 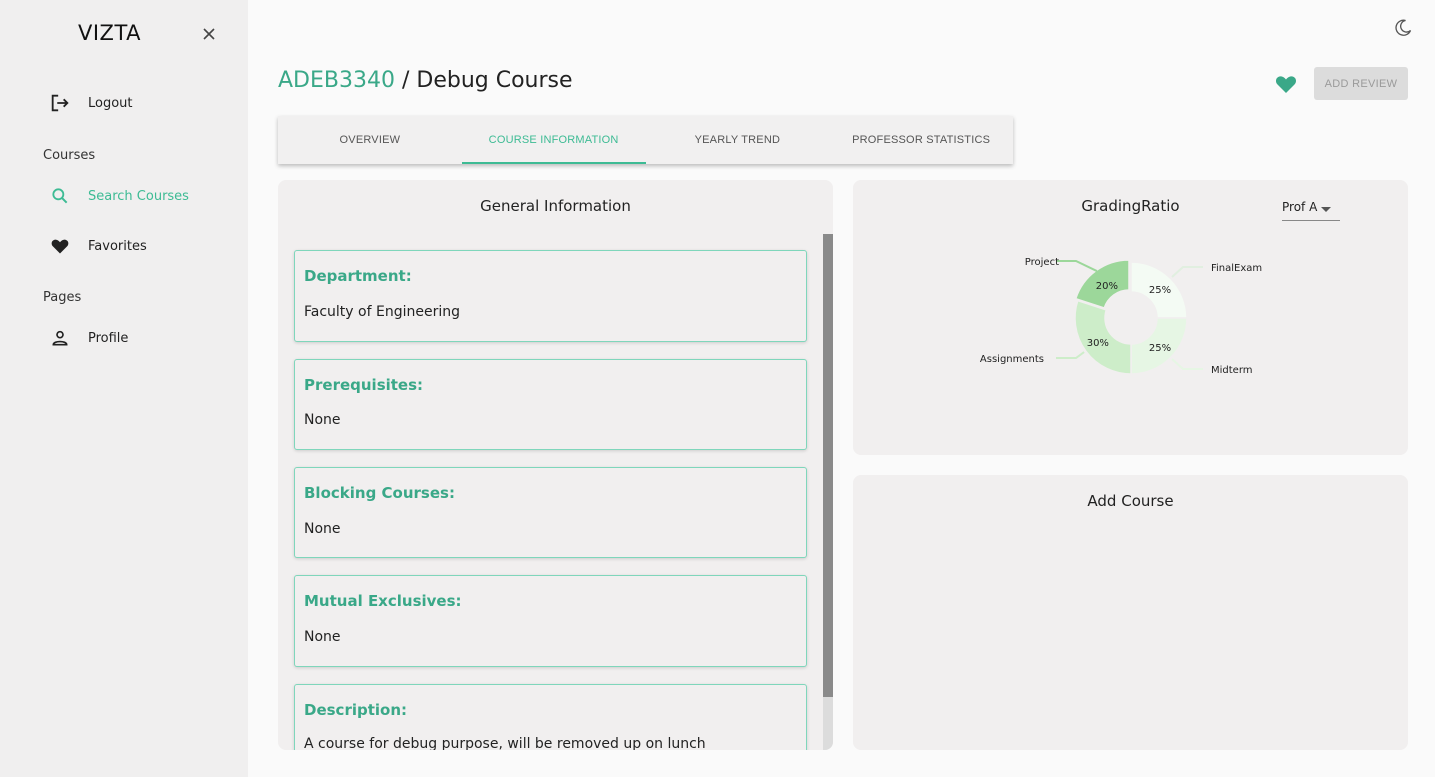 What do you see at coordinates (358, 276) in the screenshot?
I see `info-card-label: Department:` at bounding box center [358, 276].